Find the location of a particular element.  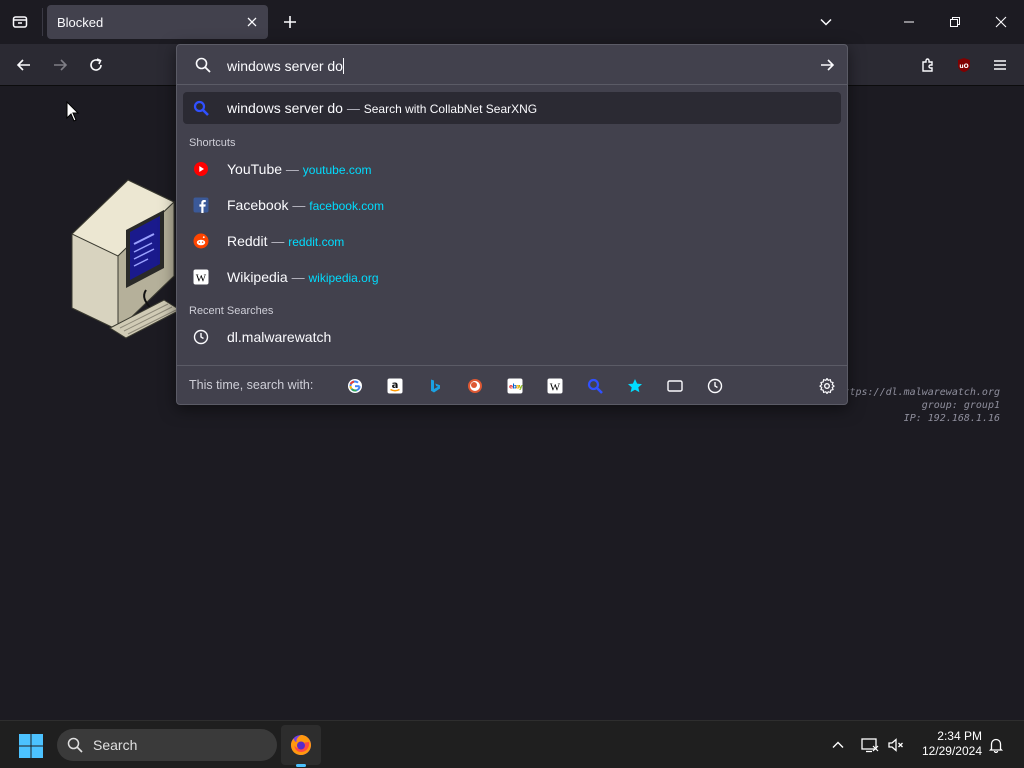

reddit-icon is located at coordinates (201, 241).